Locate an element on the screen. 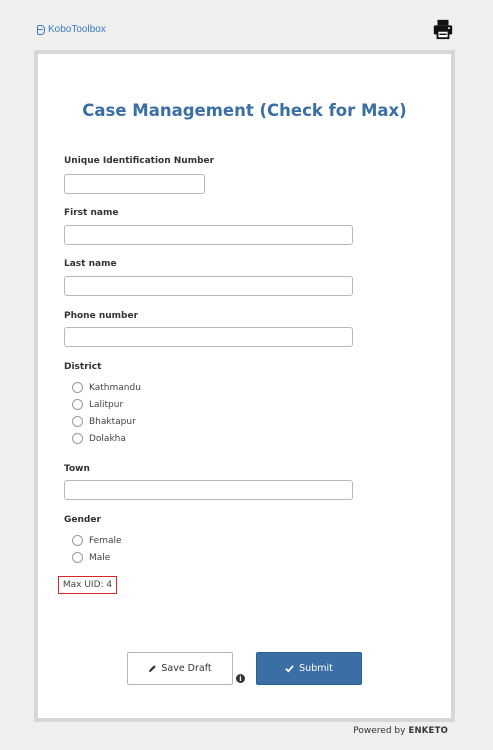 This screenshot has width=493, height=750. district-option-lalitpur: Lalitpur is located at coordinates (97, 404).